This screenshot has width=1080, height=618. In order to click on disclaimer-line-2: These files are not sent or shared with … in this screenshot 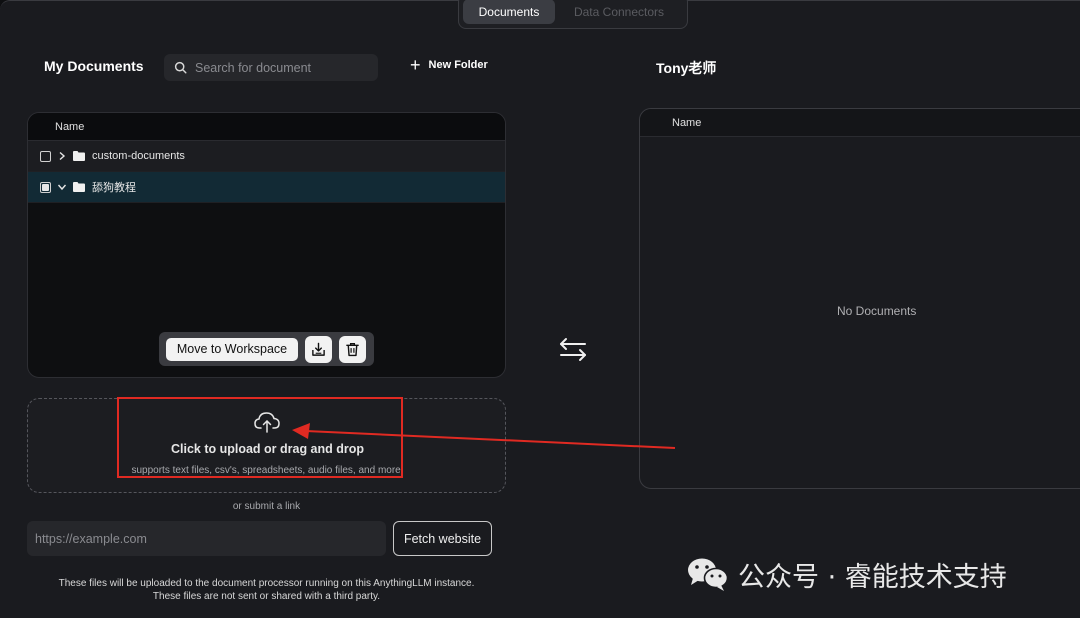, I will do `click(266, 596)`.